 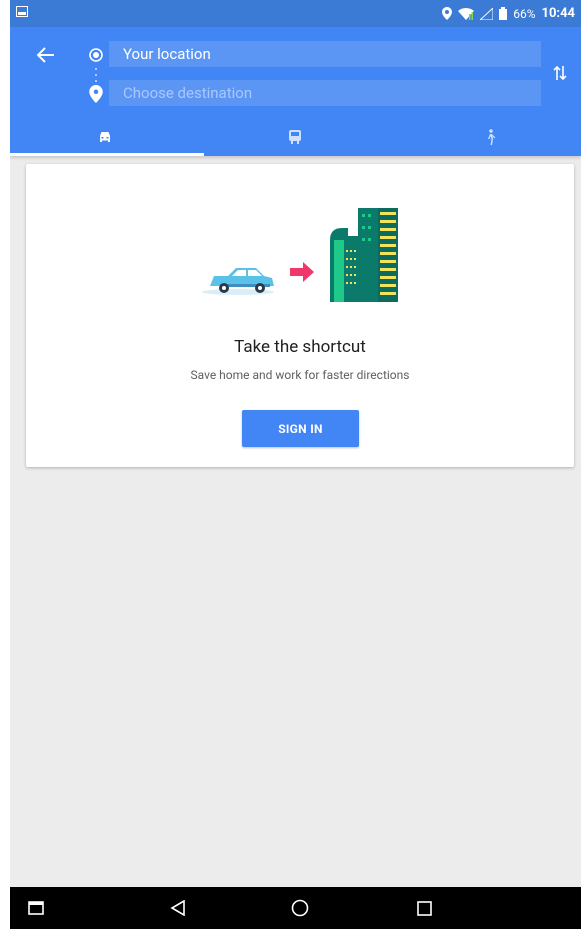 I want to click on recent-apps-icon, so click(x=36, y=908).